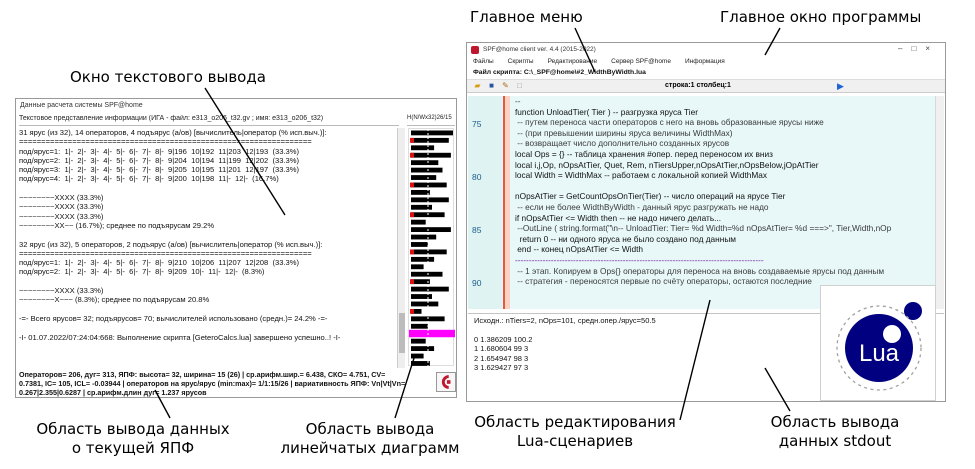 The height and width of the screenshot is (469, 975). Describe the element at coordinates (641, 62) in the screenshot. I see `menu-item: Сервер SPF@home` at that location.